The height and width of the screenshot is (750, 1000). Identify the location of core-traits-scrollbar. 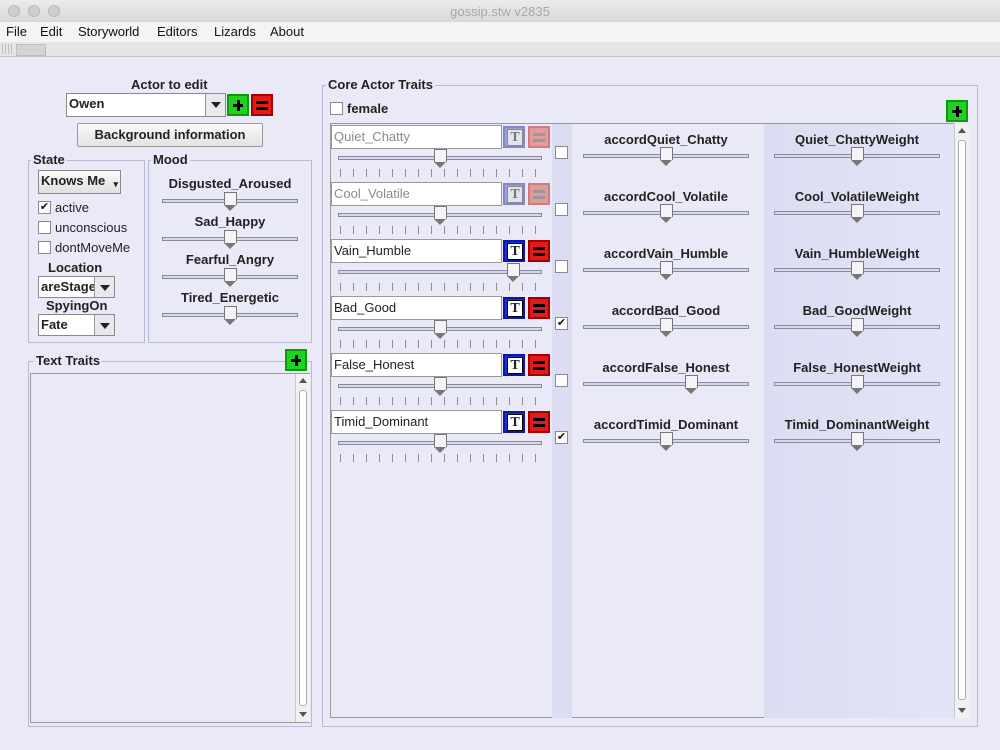
(961, 421).